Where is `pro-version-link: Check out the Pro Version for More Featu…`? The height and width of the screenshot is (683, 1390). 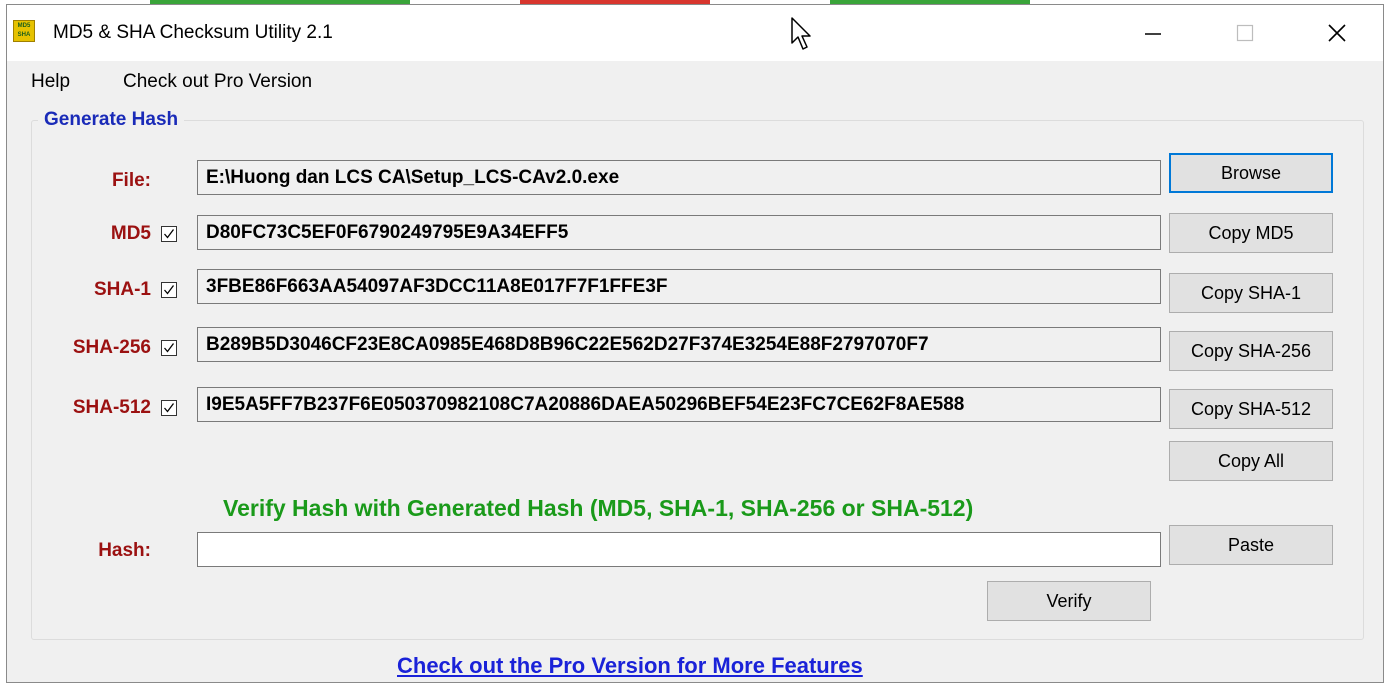
pro-version-link: Check out the Pro Version for More Featu… is located at coordinates (630, 666).